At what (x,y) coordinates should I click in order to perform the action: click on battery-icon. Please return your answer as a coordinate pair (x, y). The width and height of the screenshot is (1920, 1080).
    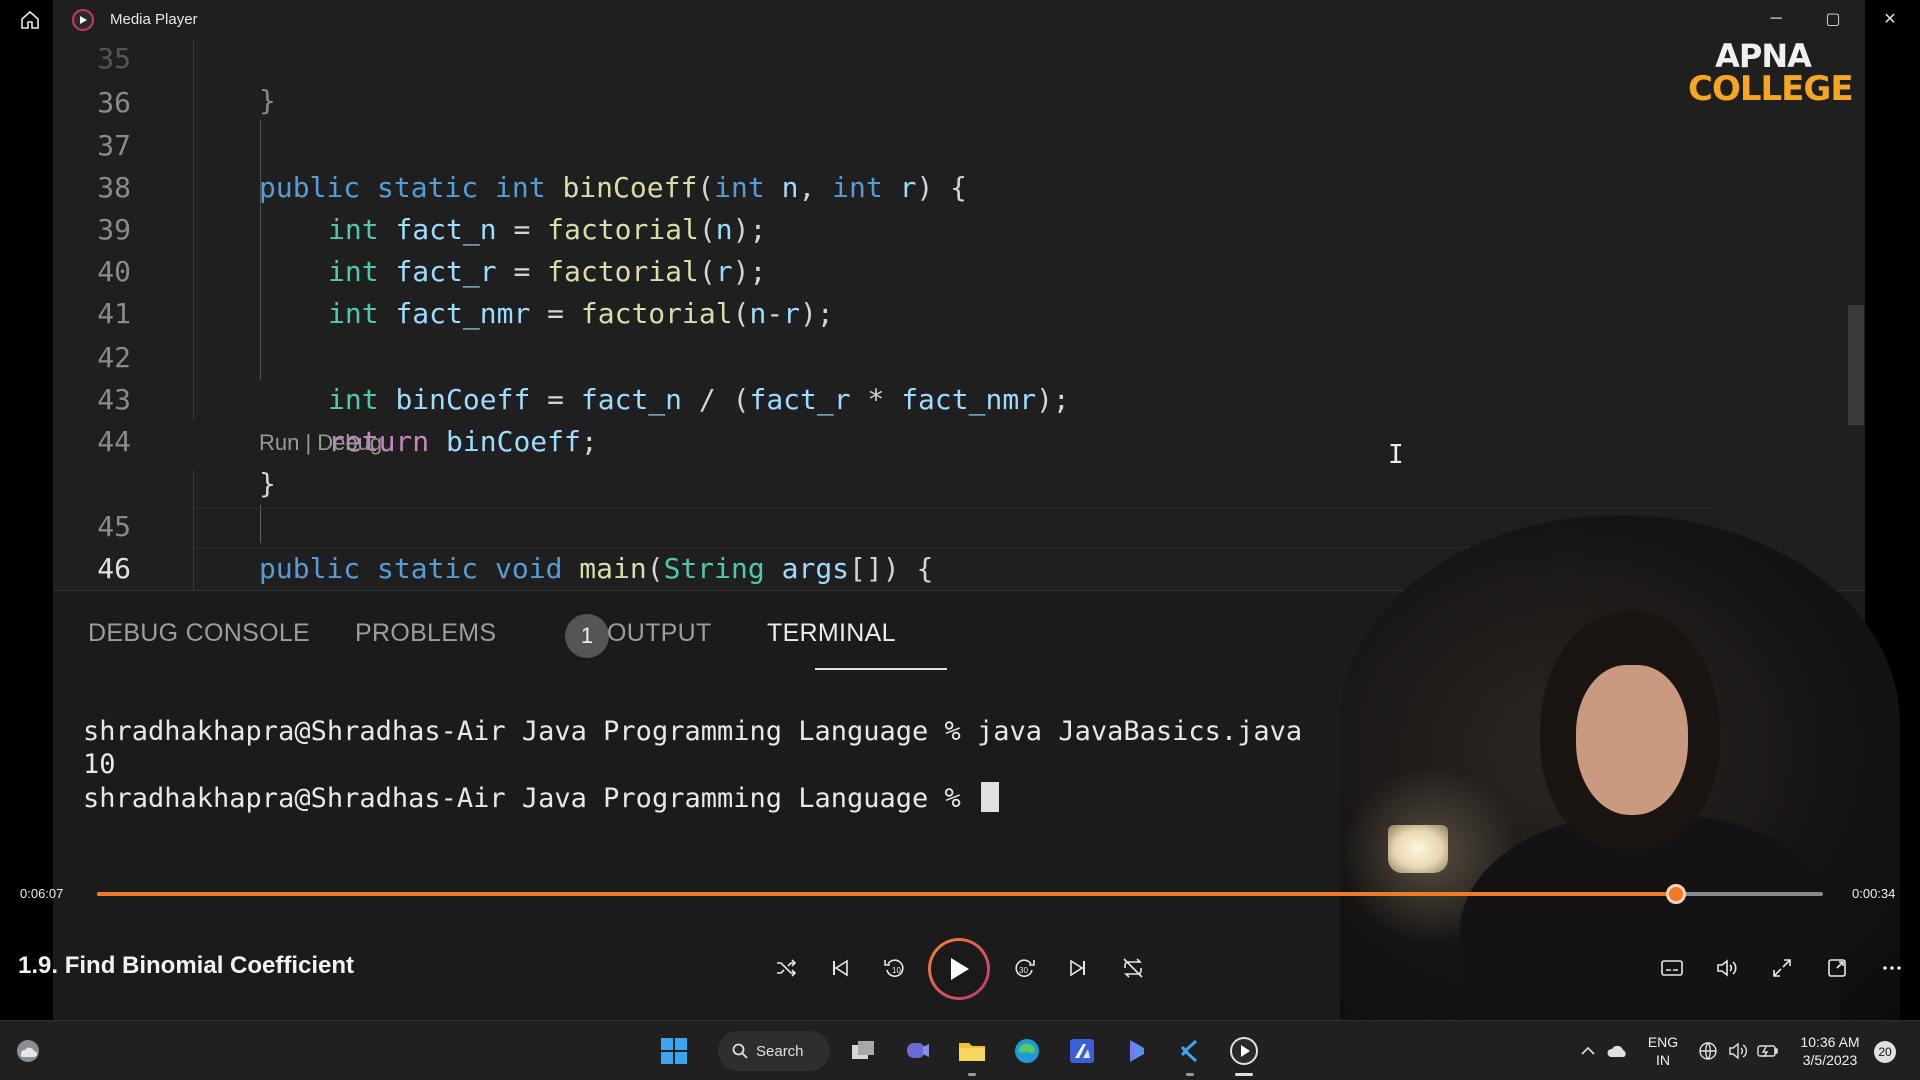
    Looking at the image, I should click on (1768, 1051).